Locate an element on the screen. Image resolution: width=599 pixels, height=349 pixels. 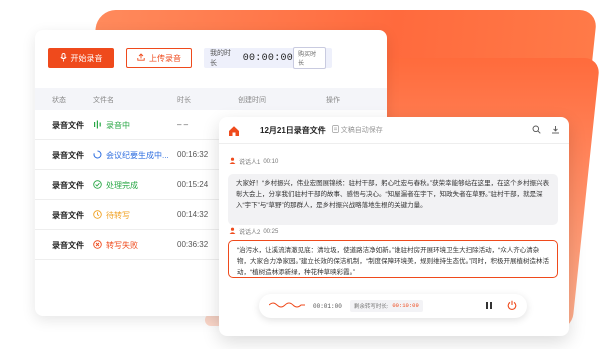
transcript-header: 12月21日录音文件 文稿自动保存 is located at coordinates (394, 130).